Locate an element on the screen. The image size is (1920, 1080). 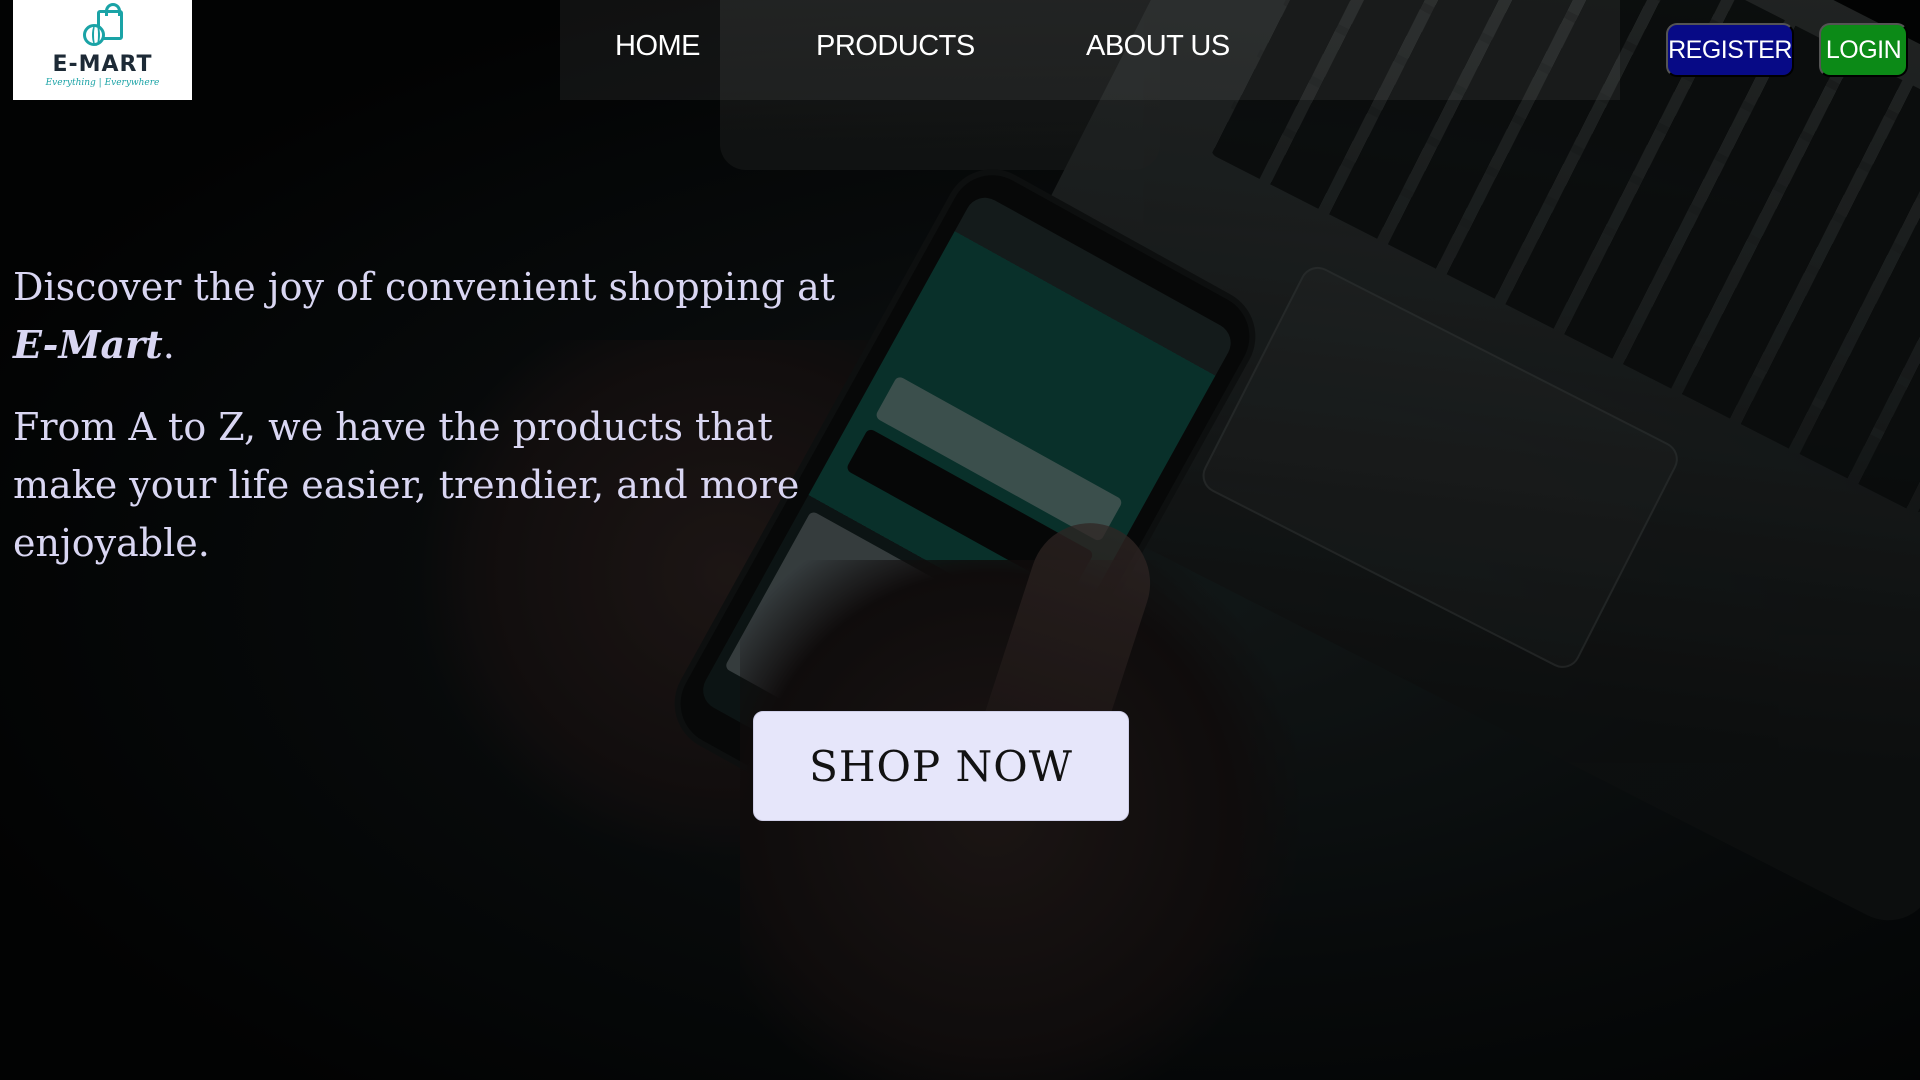
hero-headline-end: . is located at coordinates (168, 345).